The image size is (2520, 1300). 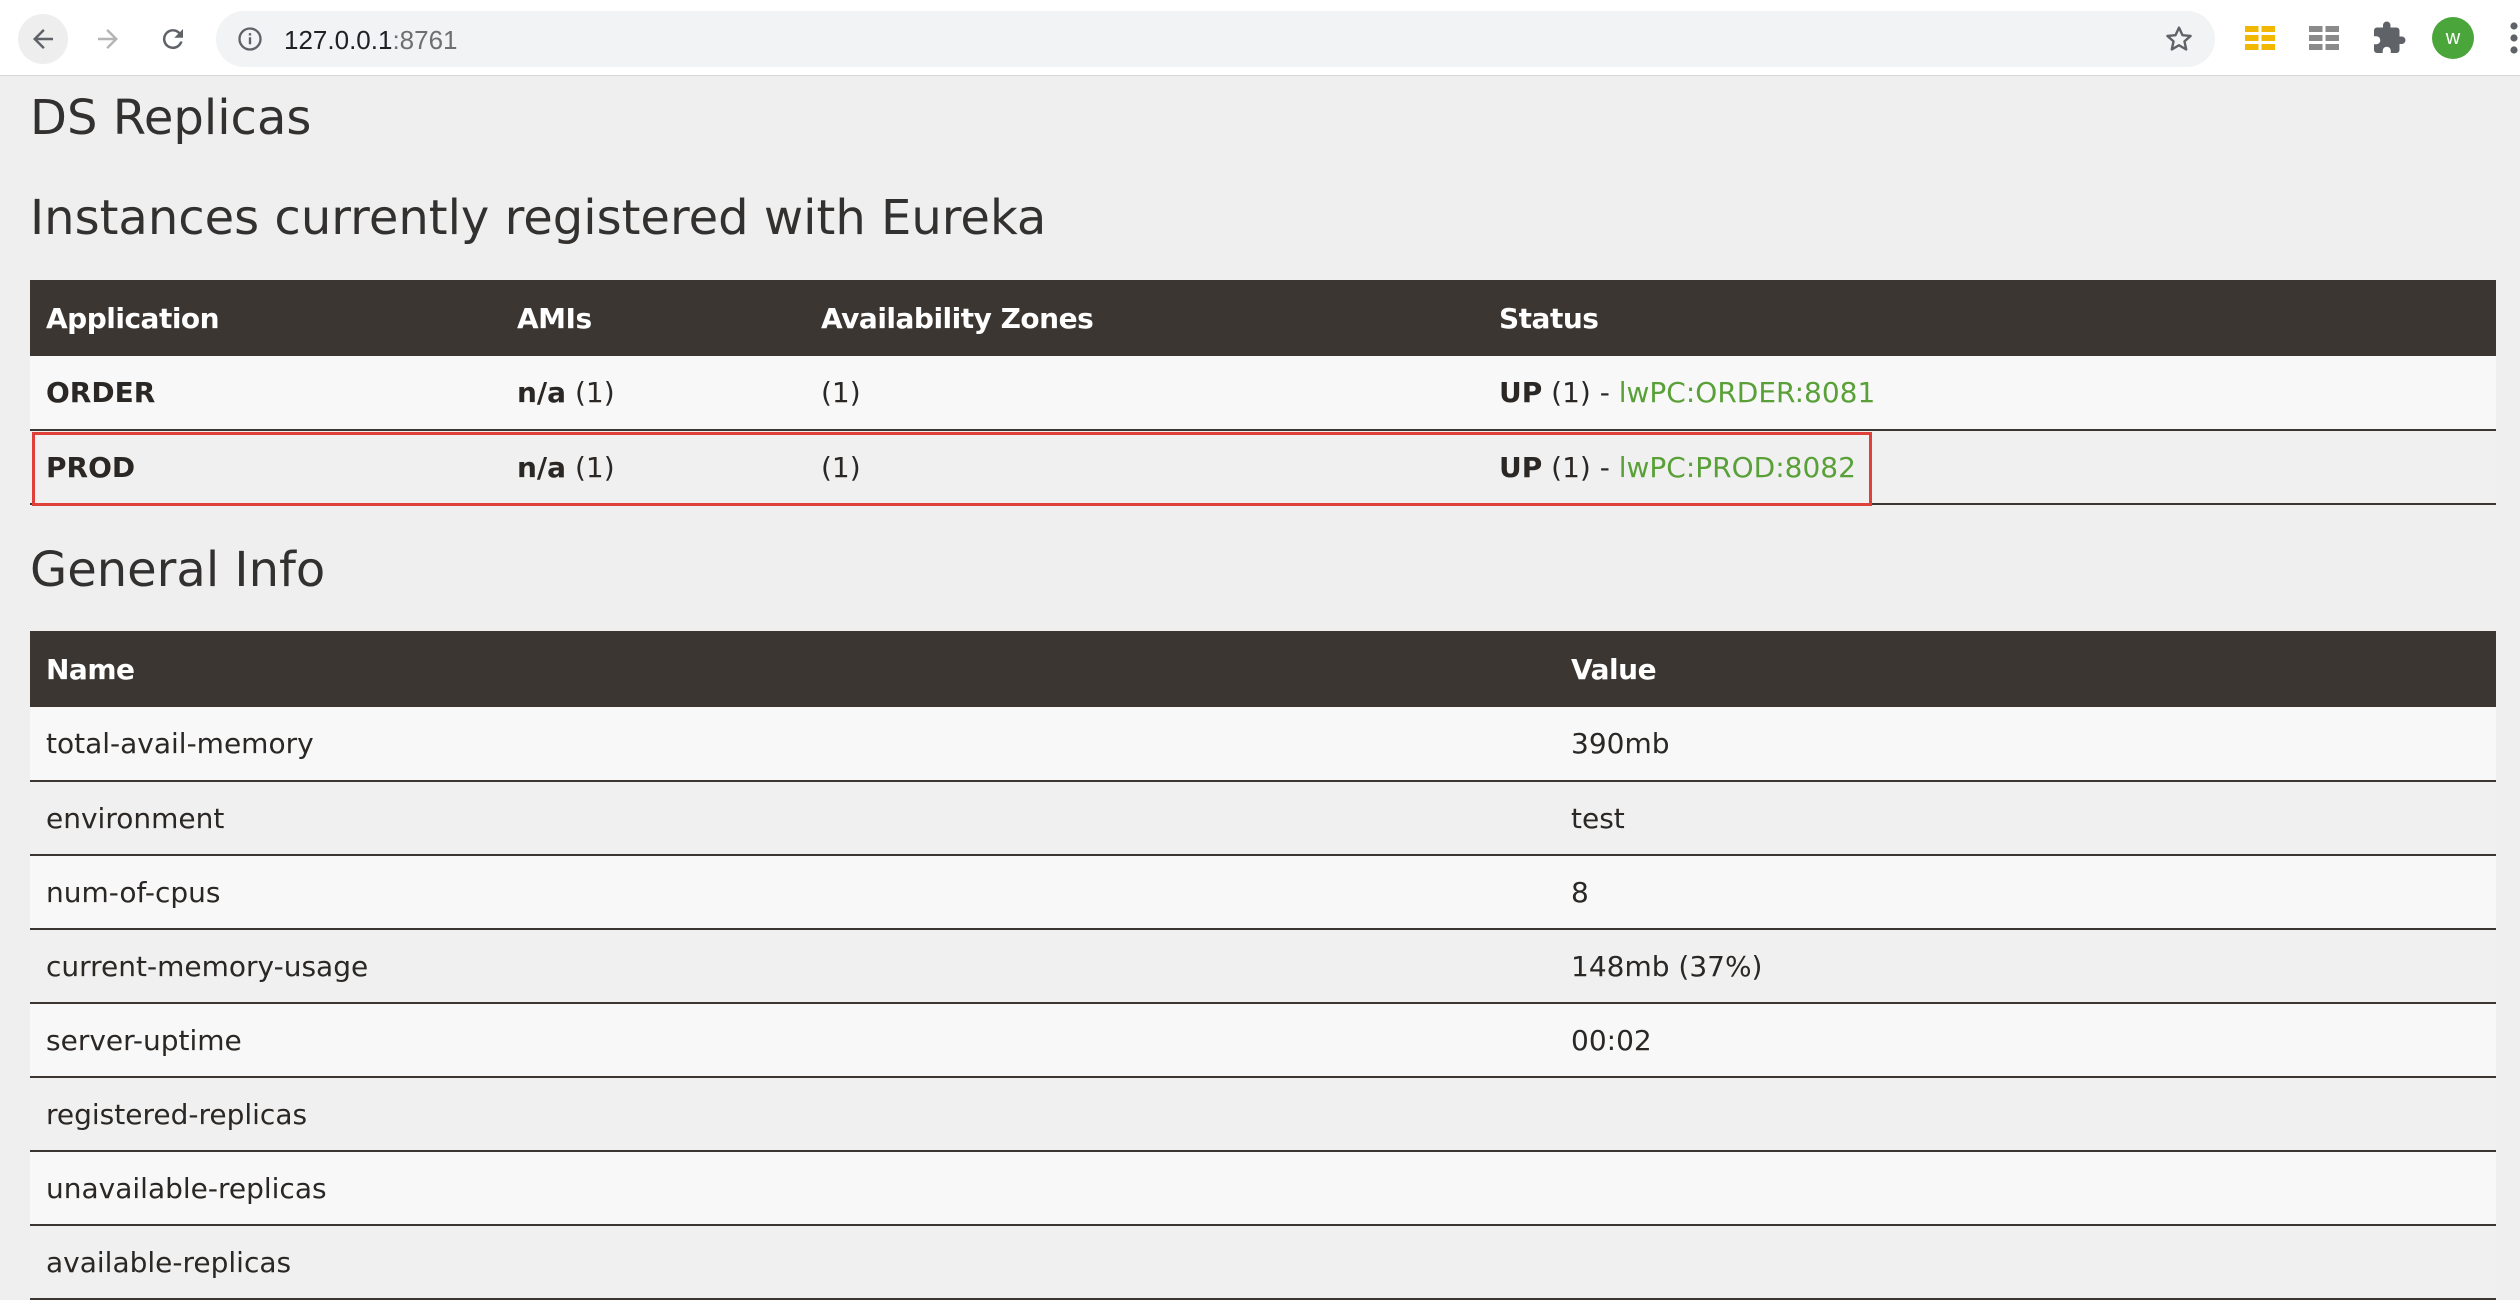 I want to click on arrow-left-icon, so click(x=43, y=39).